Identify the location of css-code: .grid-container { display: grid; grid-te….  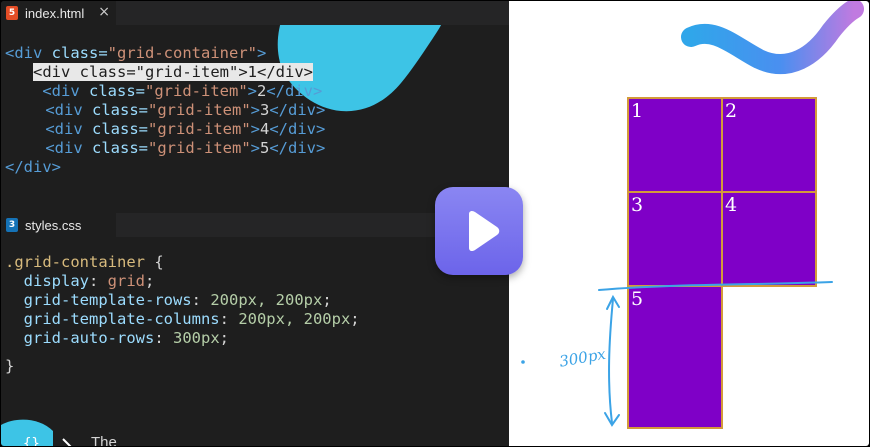
(182, 325).